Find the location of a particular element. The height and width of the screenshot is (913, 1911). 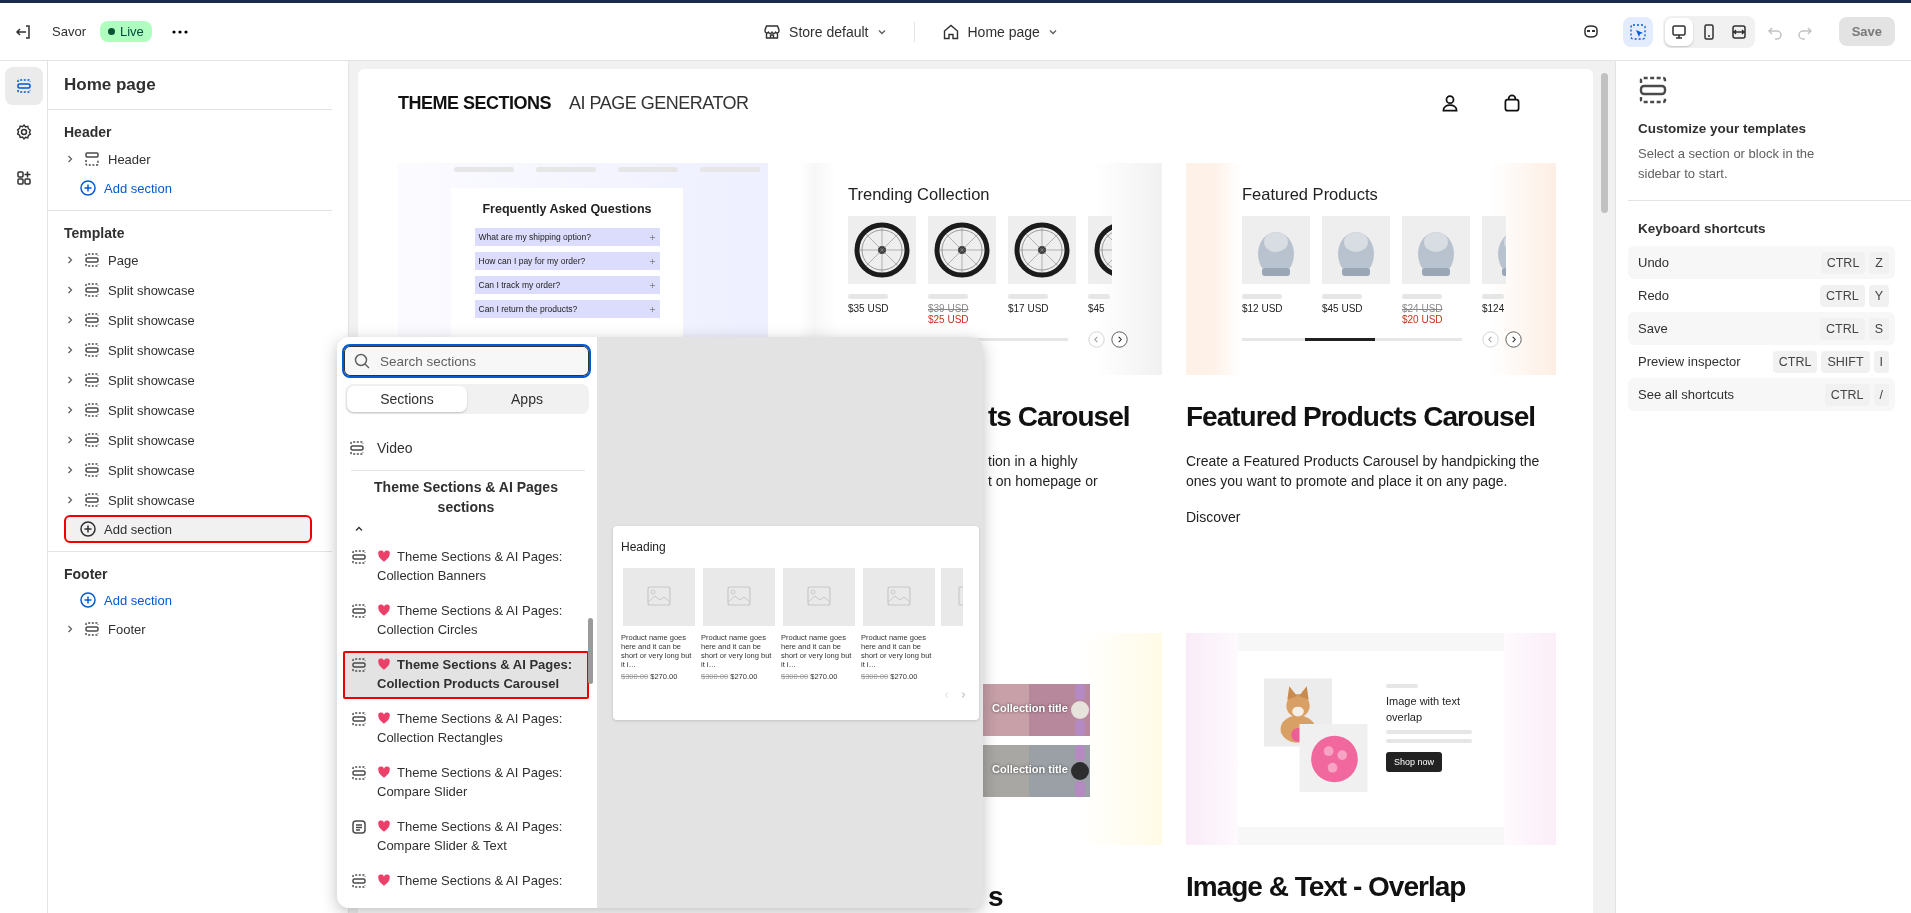

shortcut-action: Preview inspector is located at coordinates (1689, 361).